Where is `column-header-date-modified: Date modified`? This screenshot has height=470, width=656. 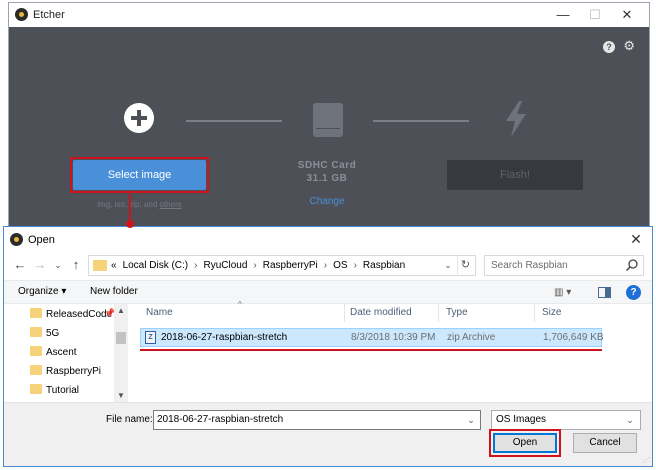
column-header-date-modified: Date modified is located at coordinates (381, 313).